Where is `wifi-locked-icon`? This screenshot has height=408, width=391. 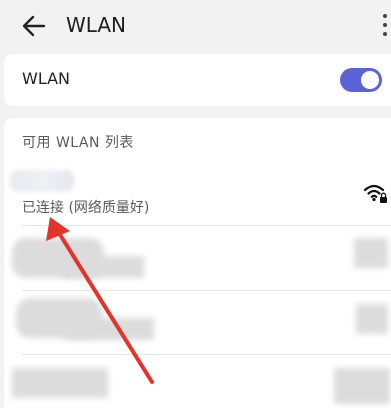
wifi-locked-icon is located at coordinates (375, 193).